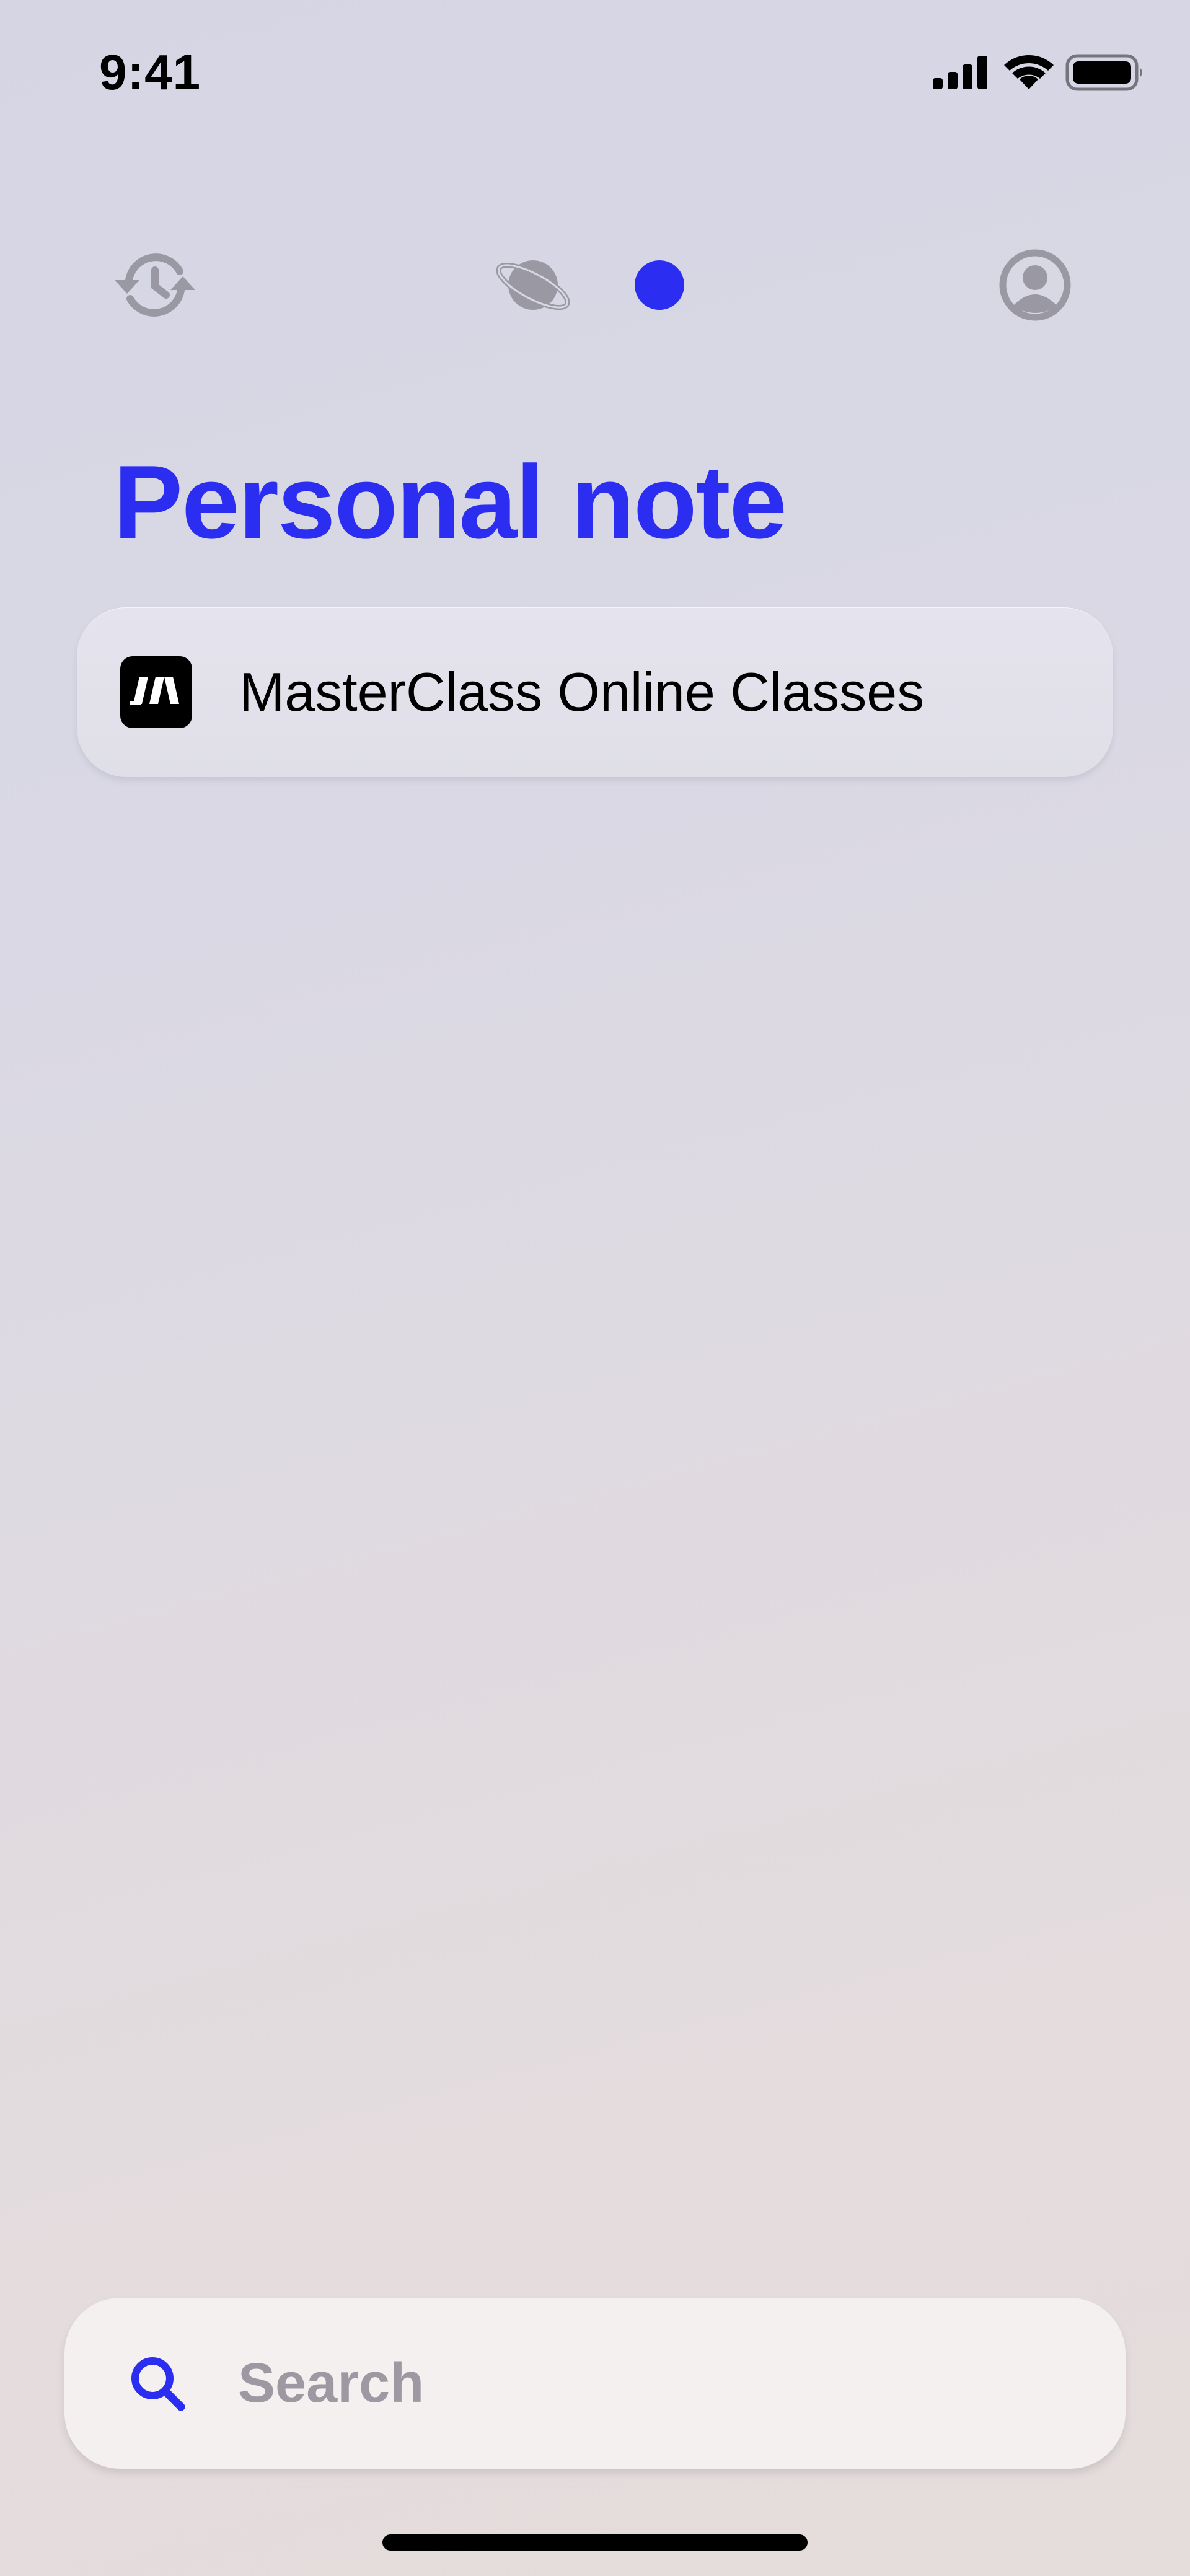  What do you see at coordinates (595, 2542) in the screenshot?
I see `home-indicator` at bounding box center [595, 2542].